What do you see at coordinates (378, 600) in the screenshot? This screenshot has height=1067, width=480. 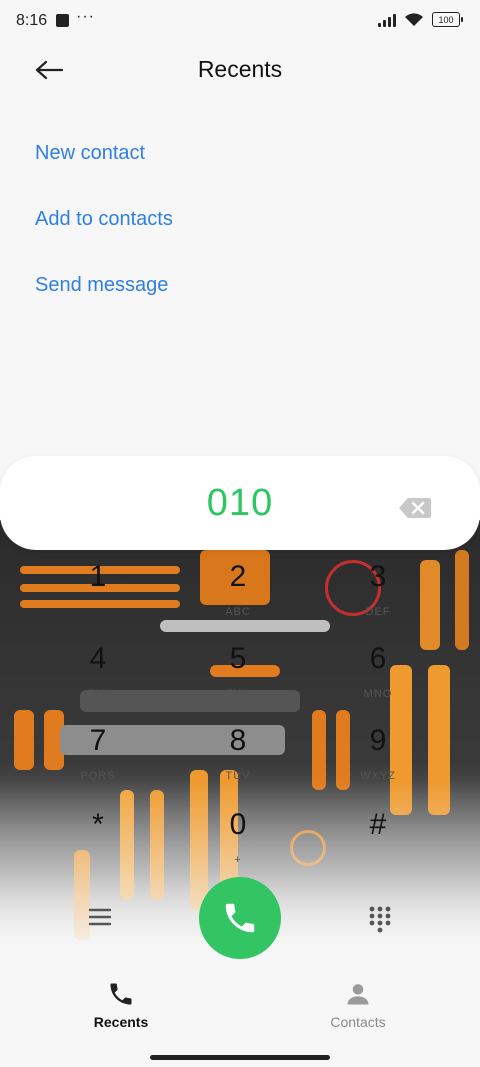 I see `key-3: 3 DEF` at bounding box center [378, 600].